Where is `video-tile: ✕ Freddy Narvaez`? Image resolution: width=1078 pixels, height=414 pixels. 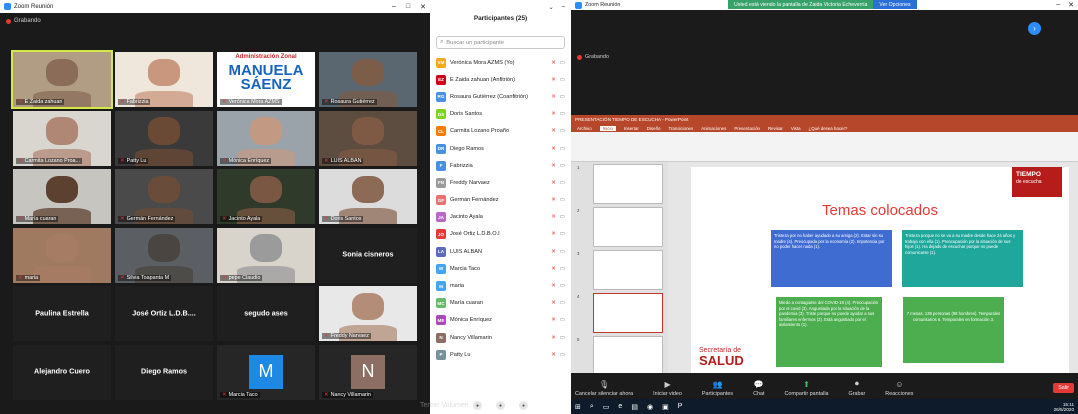
video-tile: ✕ Freddy Narvaez is located at coordinates (368, 314).